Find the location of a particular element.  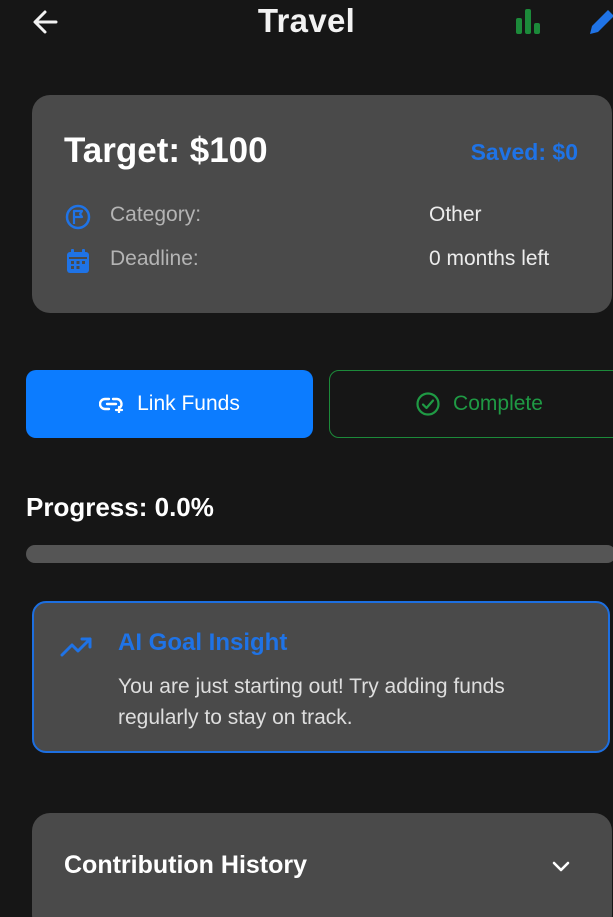

bar-chart-icon is located at coordinates (528, 21).